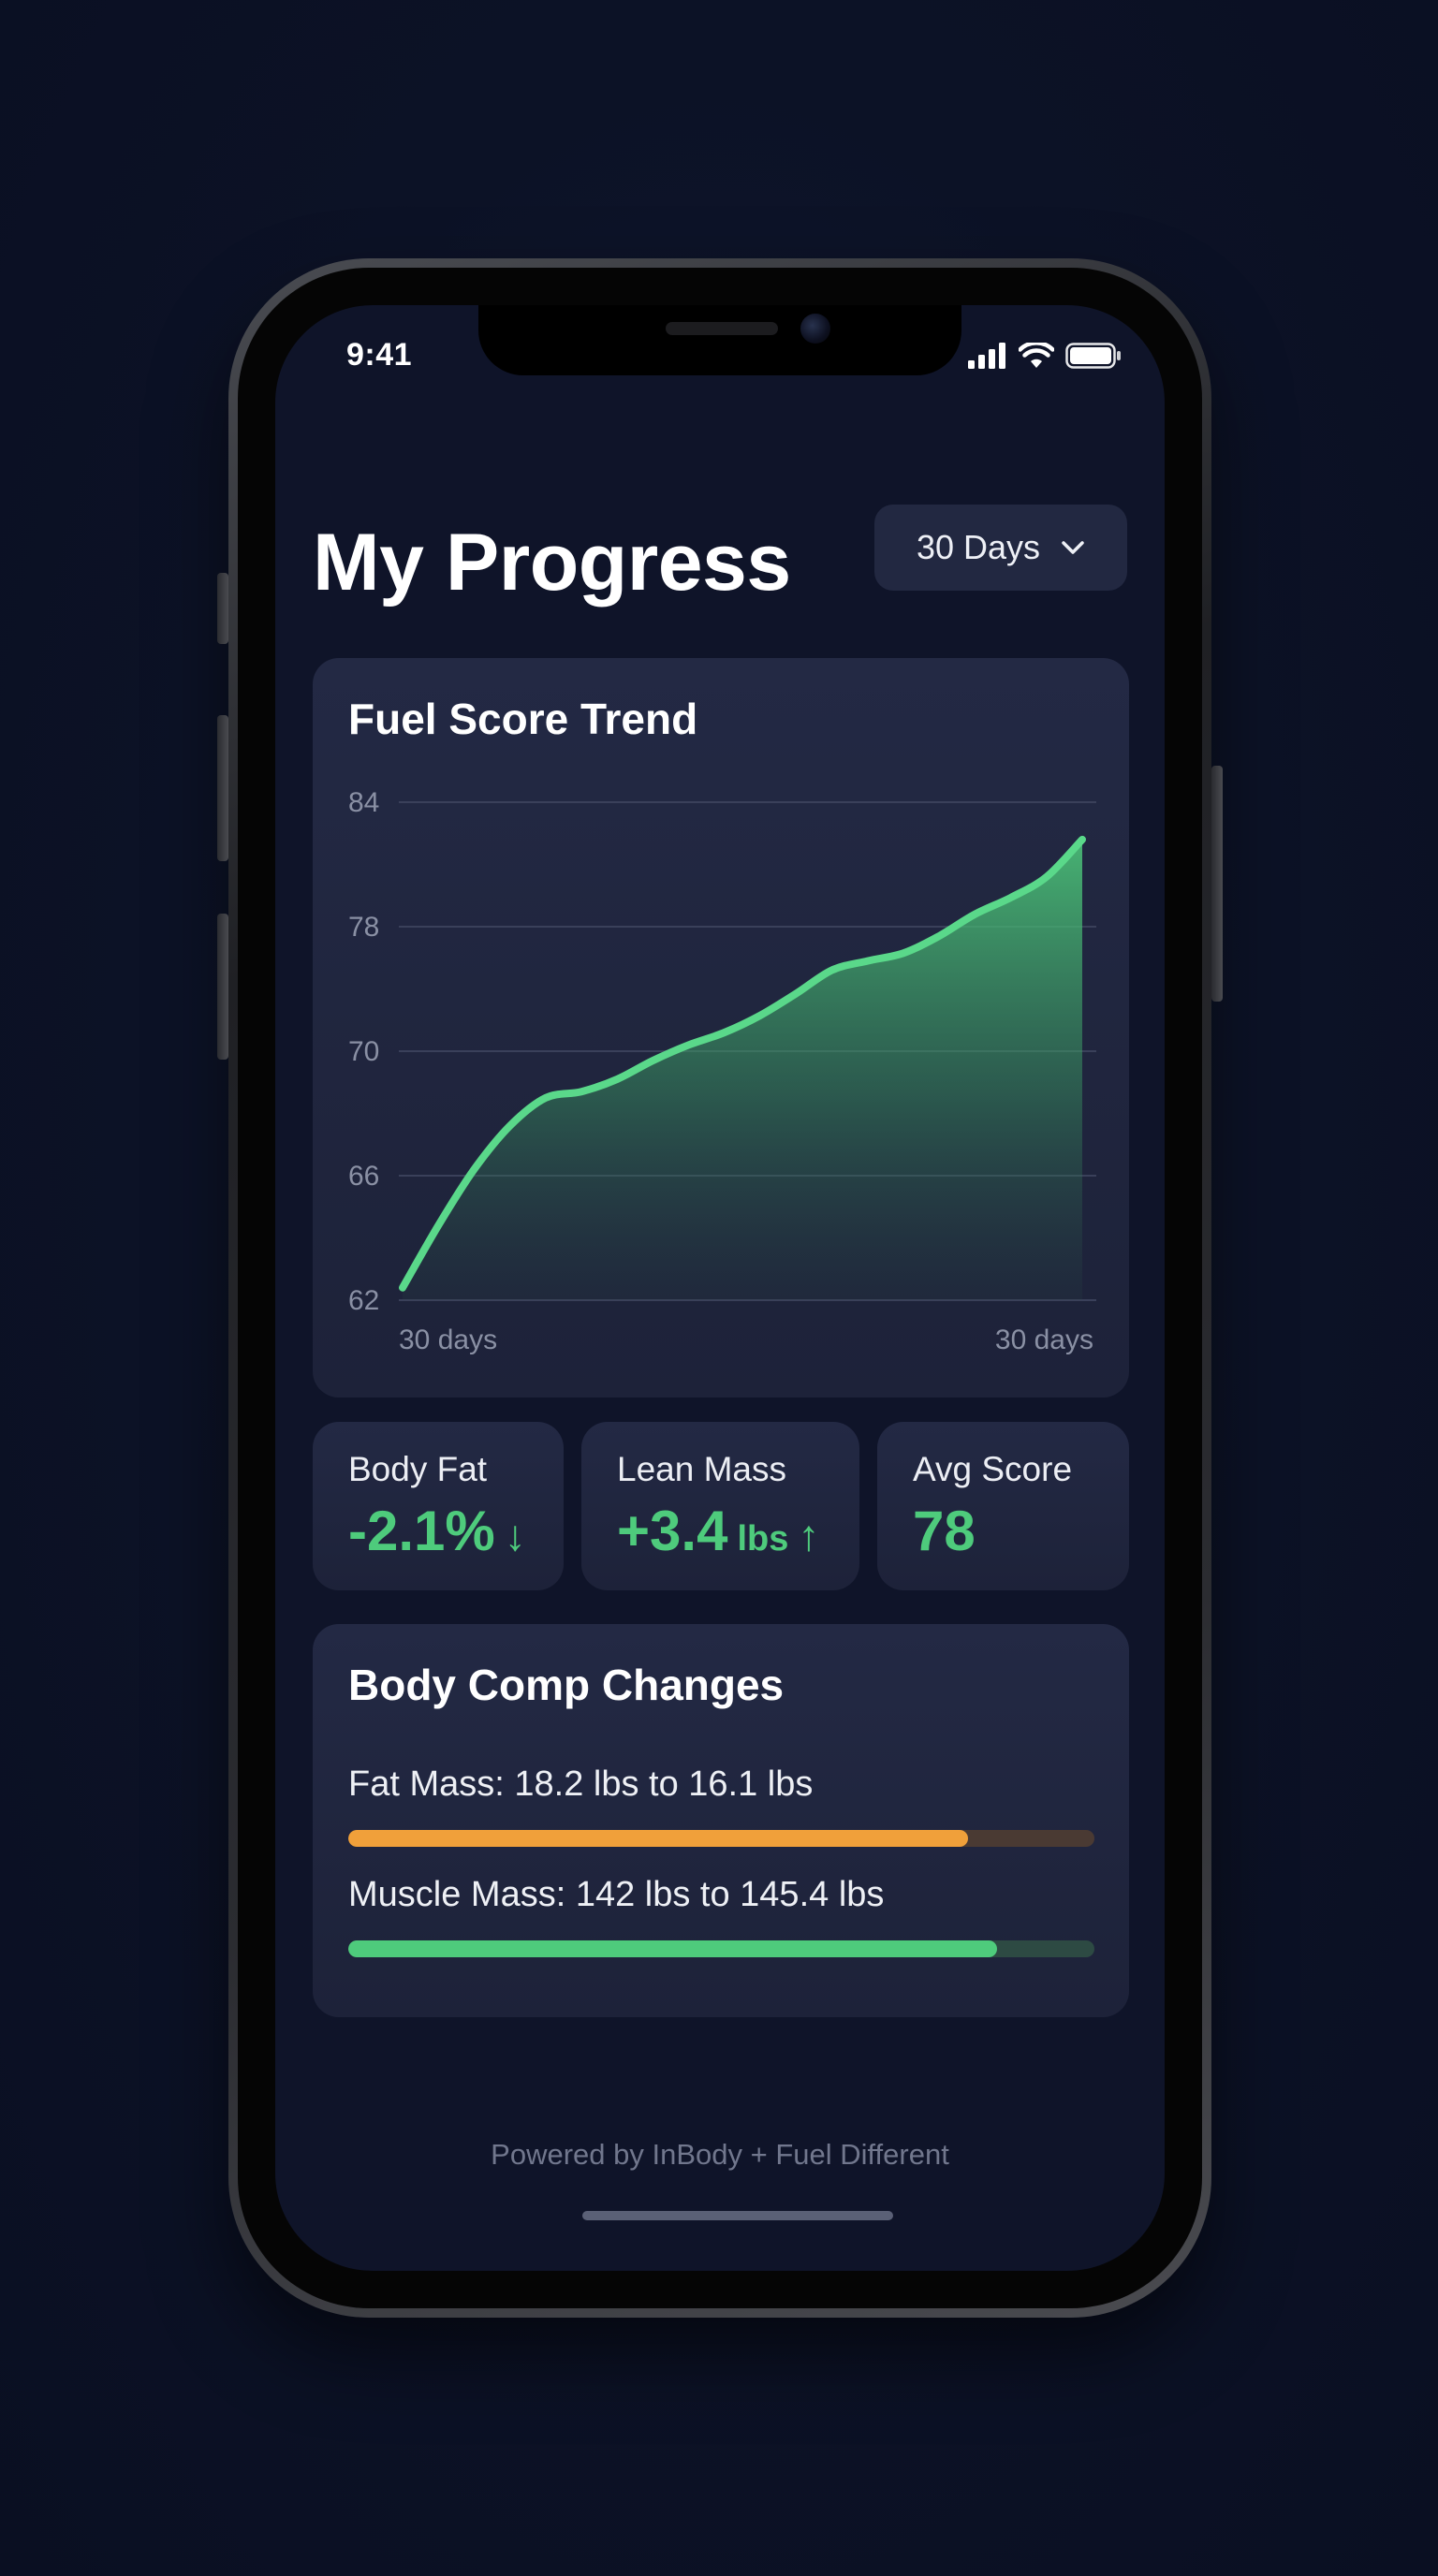  Describe the element at coordinates (222, 788) in the screenshot. I see `volume-up-button` at that location.